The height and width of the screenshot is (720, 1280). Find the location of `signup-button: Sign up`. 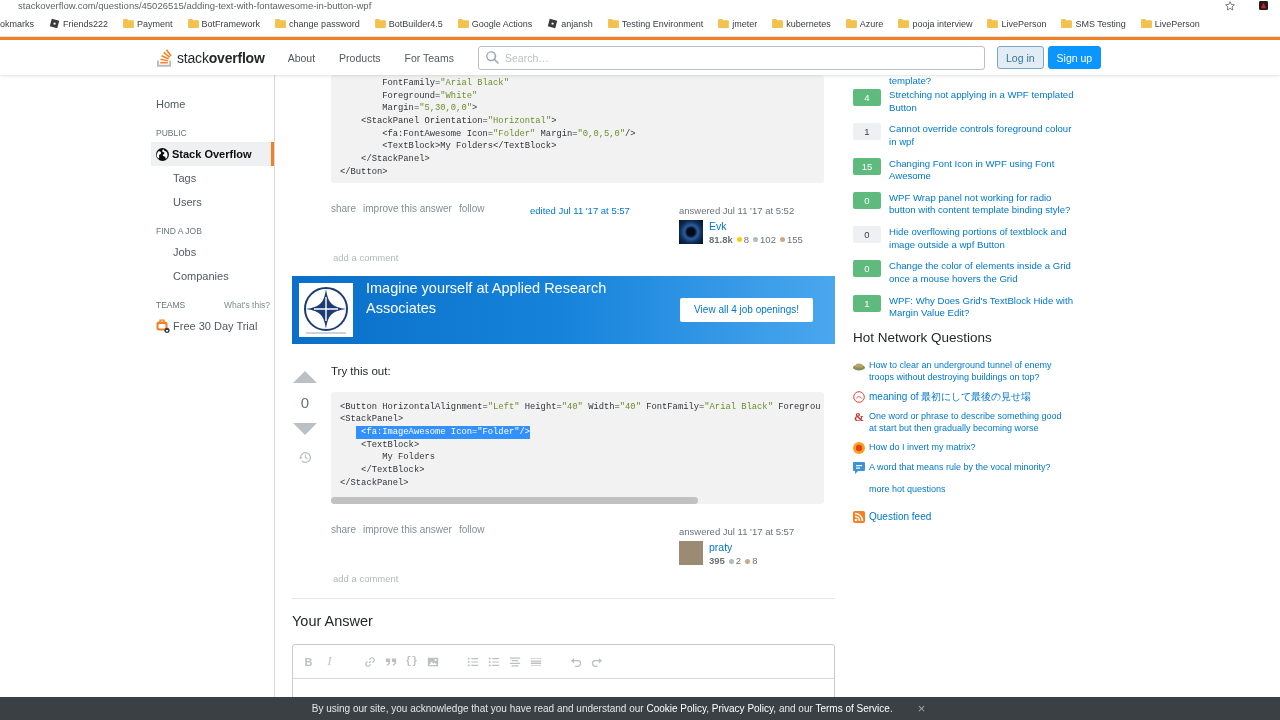

signup-button: Sign up is located at coordinates (1074, 57).